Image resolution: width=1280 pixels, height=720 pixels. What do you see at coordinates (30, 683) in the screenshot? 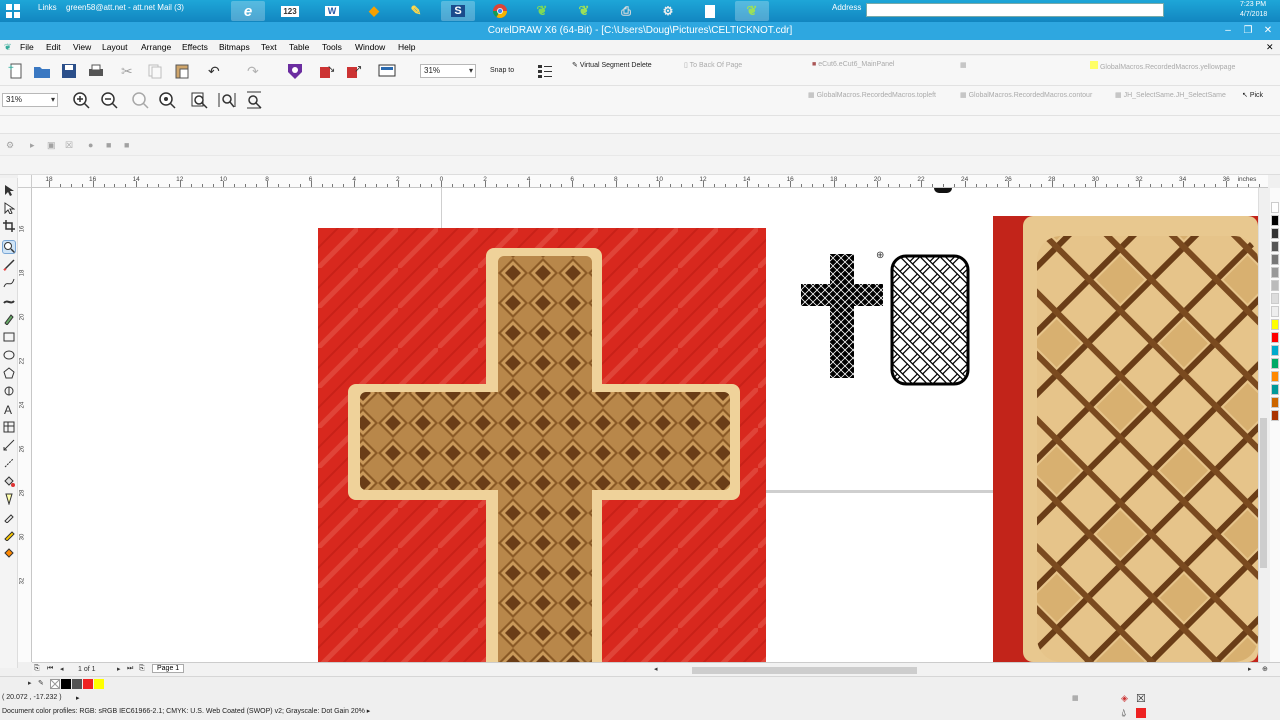
I see `palette-arrow-icon: ▸` at bounding box center [30, 683].